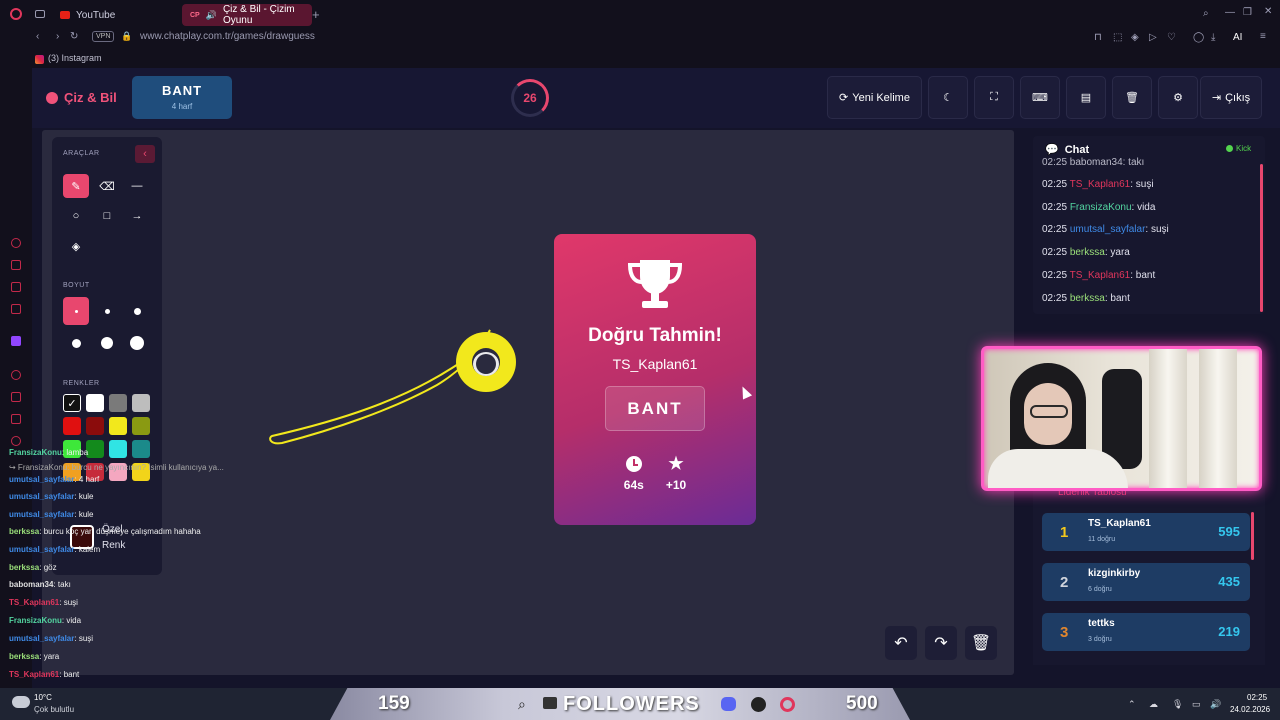  I want to click on settings-button: ⚙, so click(1178, 97).